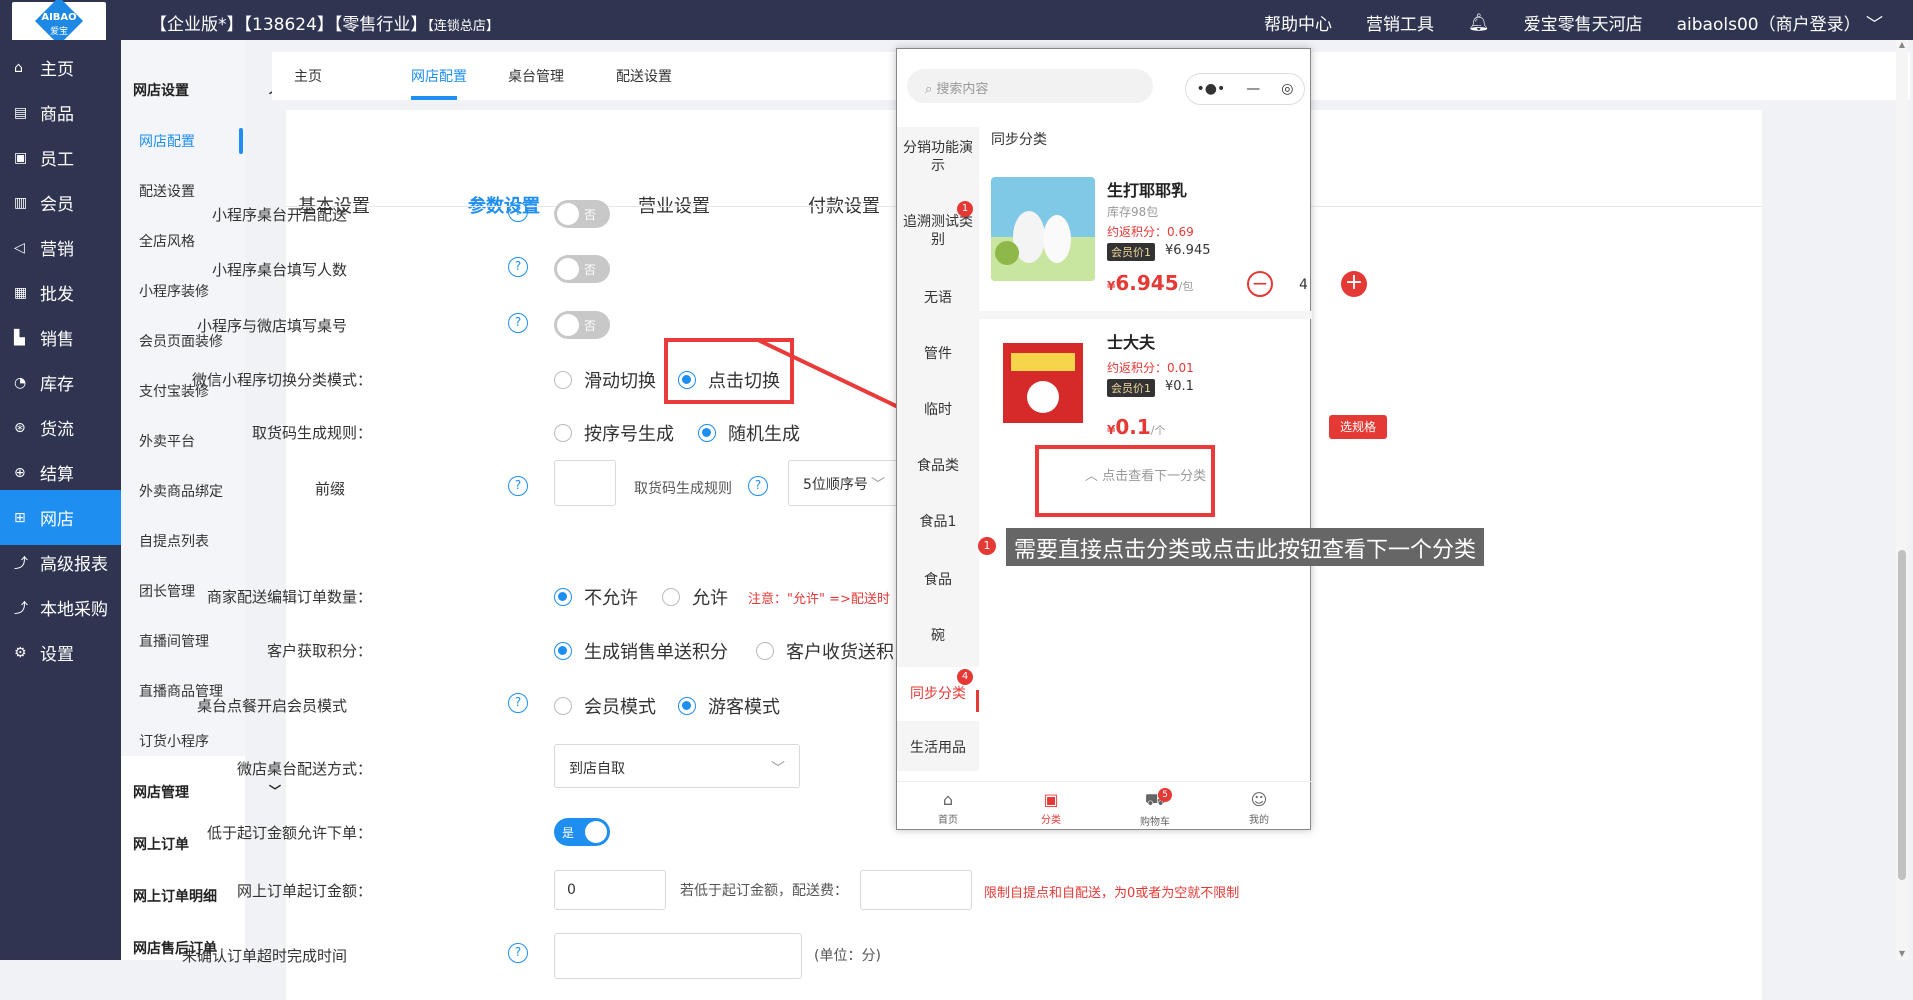 The width and height of the screenshot is (1913, 1000). What do you see at coordinates (938, 694) in the screenshot?
I see `category-item-active: 同步分类 4` at bounding box center [938, 694].